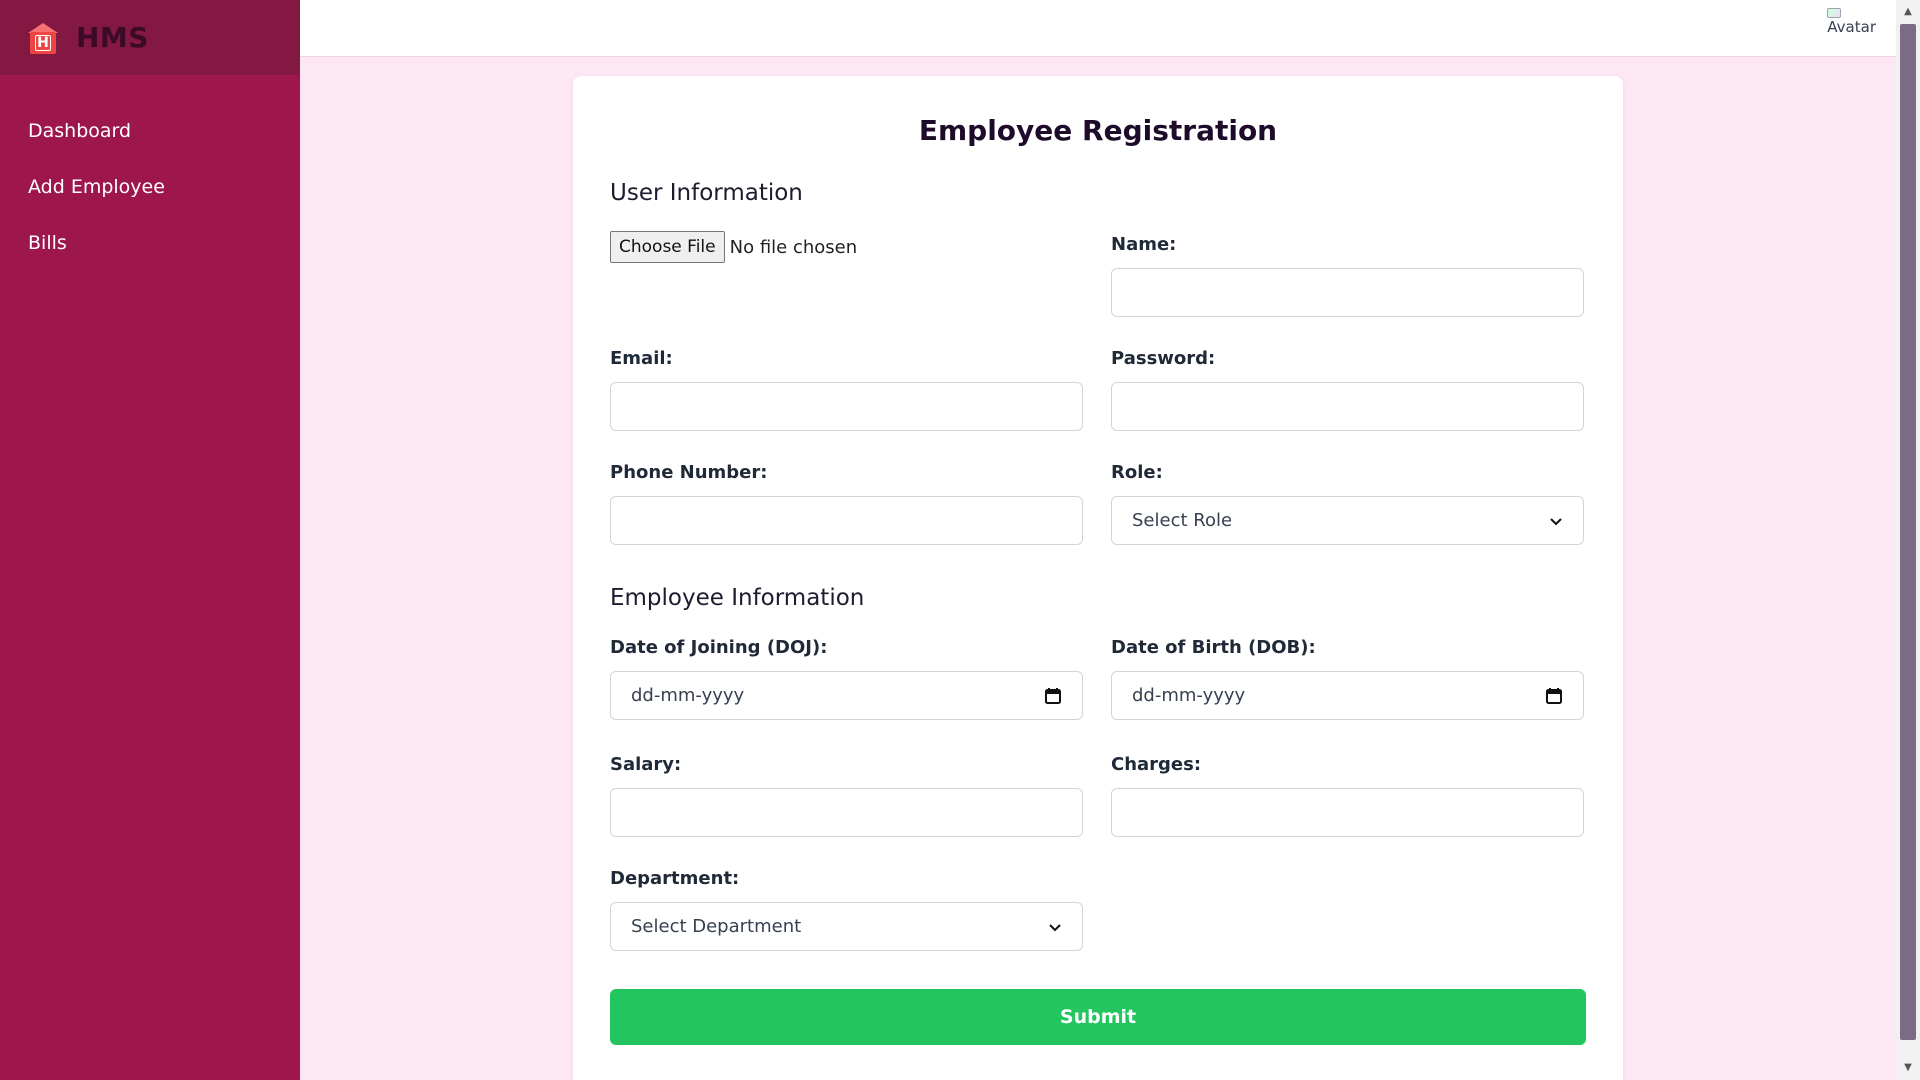 Image resolution: width=1920 pixels, height=1080 pixels. What do you see at coordinates (1137, 472) in the screenshot?
I see `role-label: Role:` at bounding box center [1137, 472].